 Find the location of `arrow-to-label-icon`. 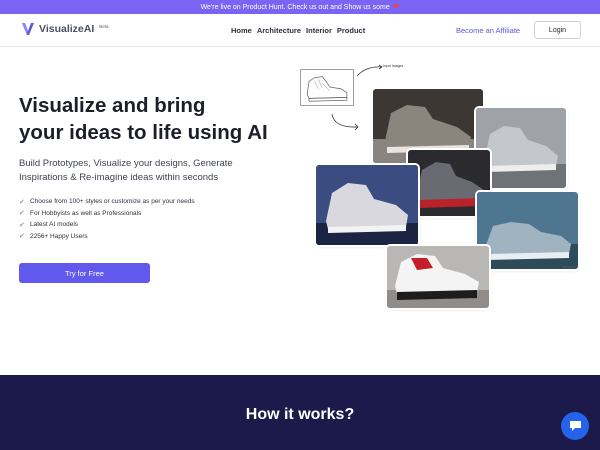

arrow-to-label-icon is located at coordinates (369, 70).